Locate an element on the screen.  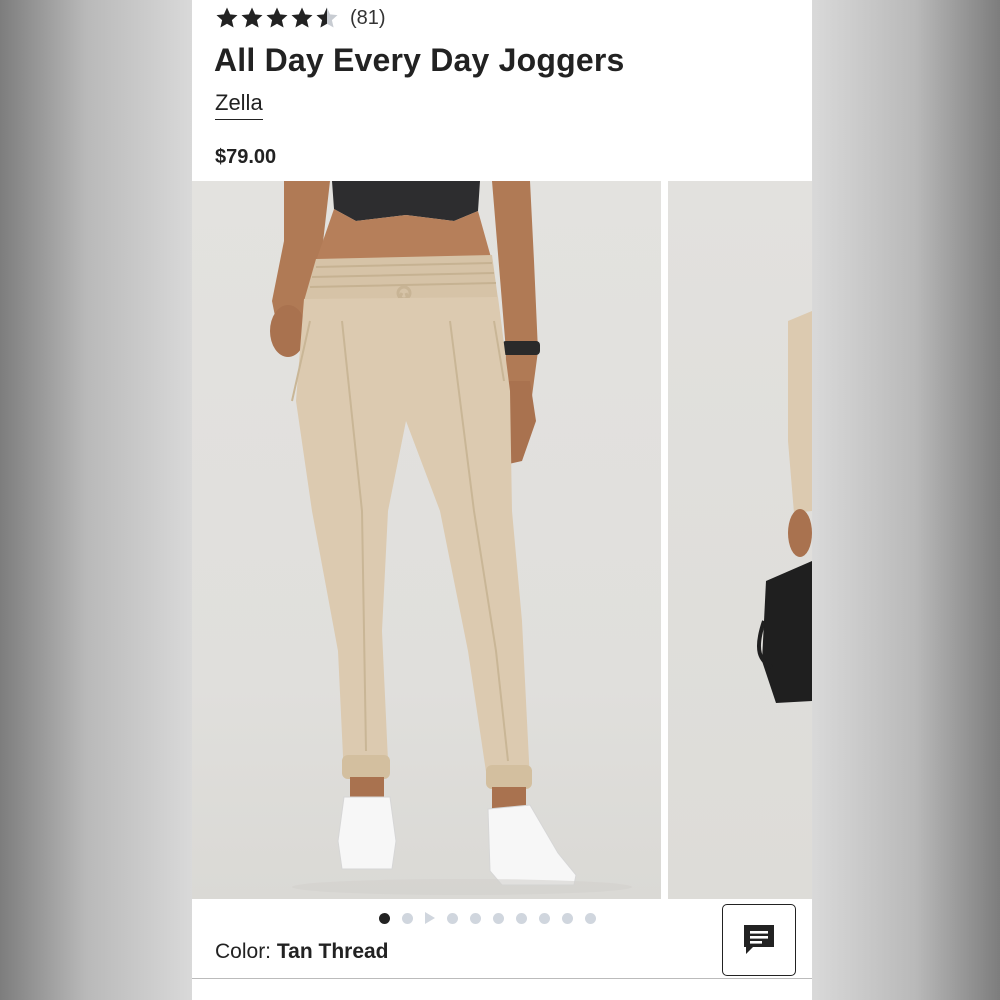
product-title: All Day Every Day Joggers is located at coordinates (419, 60).